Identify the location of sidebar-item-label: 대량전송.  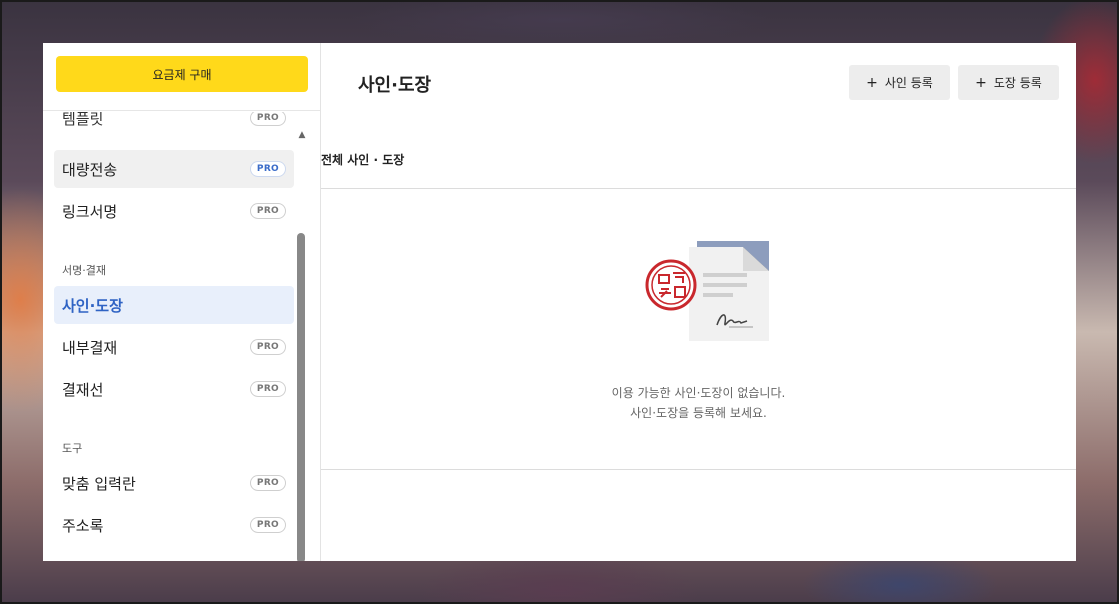
(90, 169).